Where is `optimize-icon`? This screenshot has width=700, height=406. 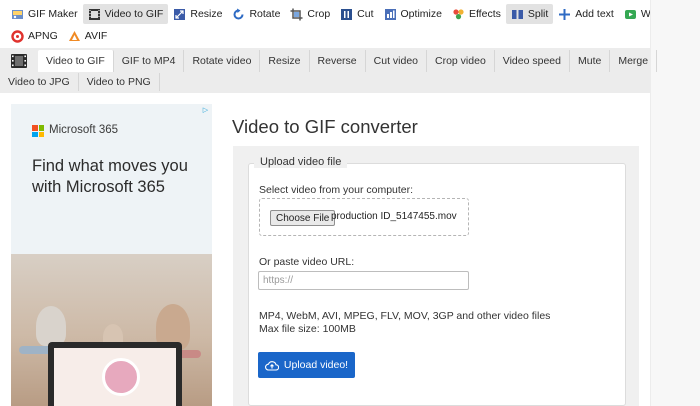
optimize-icon is located at coordinates (390, 14).